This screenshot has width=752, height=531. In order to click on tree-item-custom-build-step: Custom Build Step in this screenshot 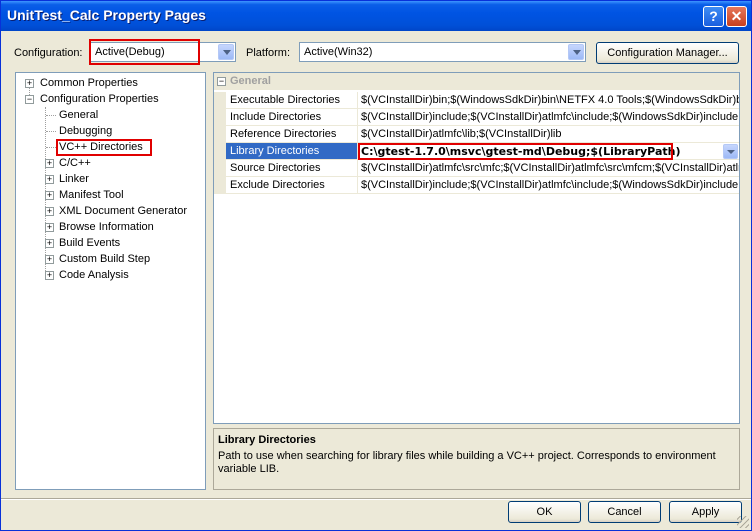, I will do `click(104, 259)`.